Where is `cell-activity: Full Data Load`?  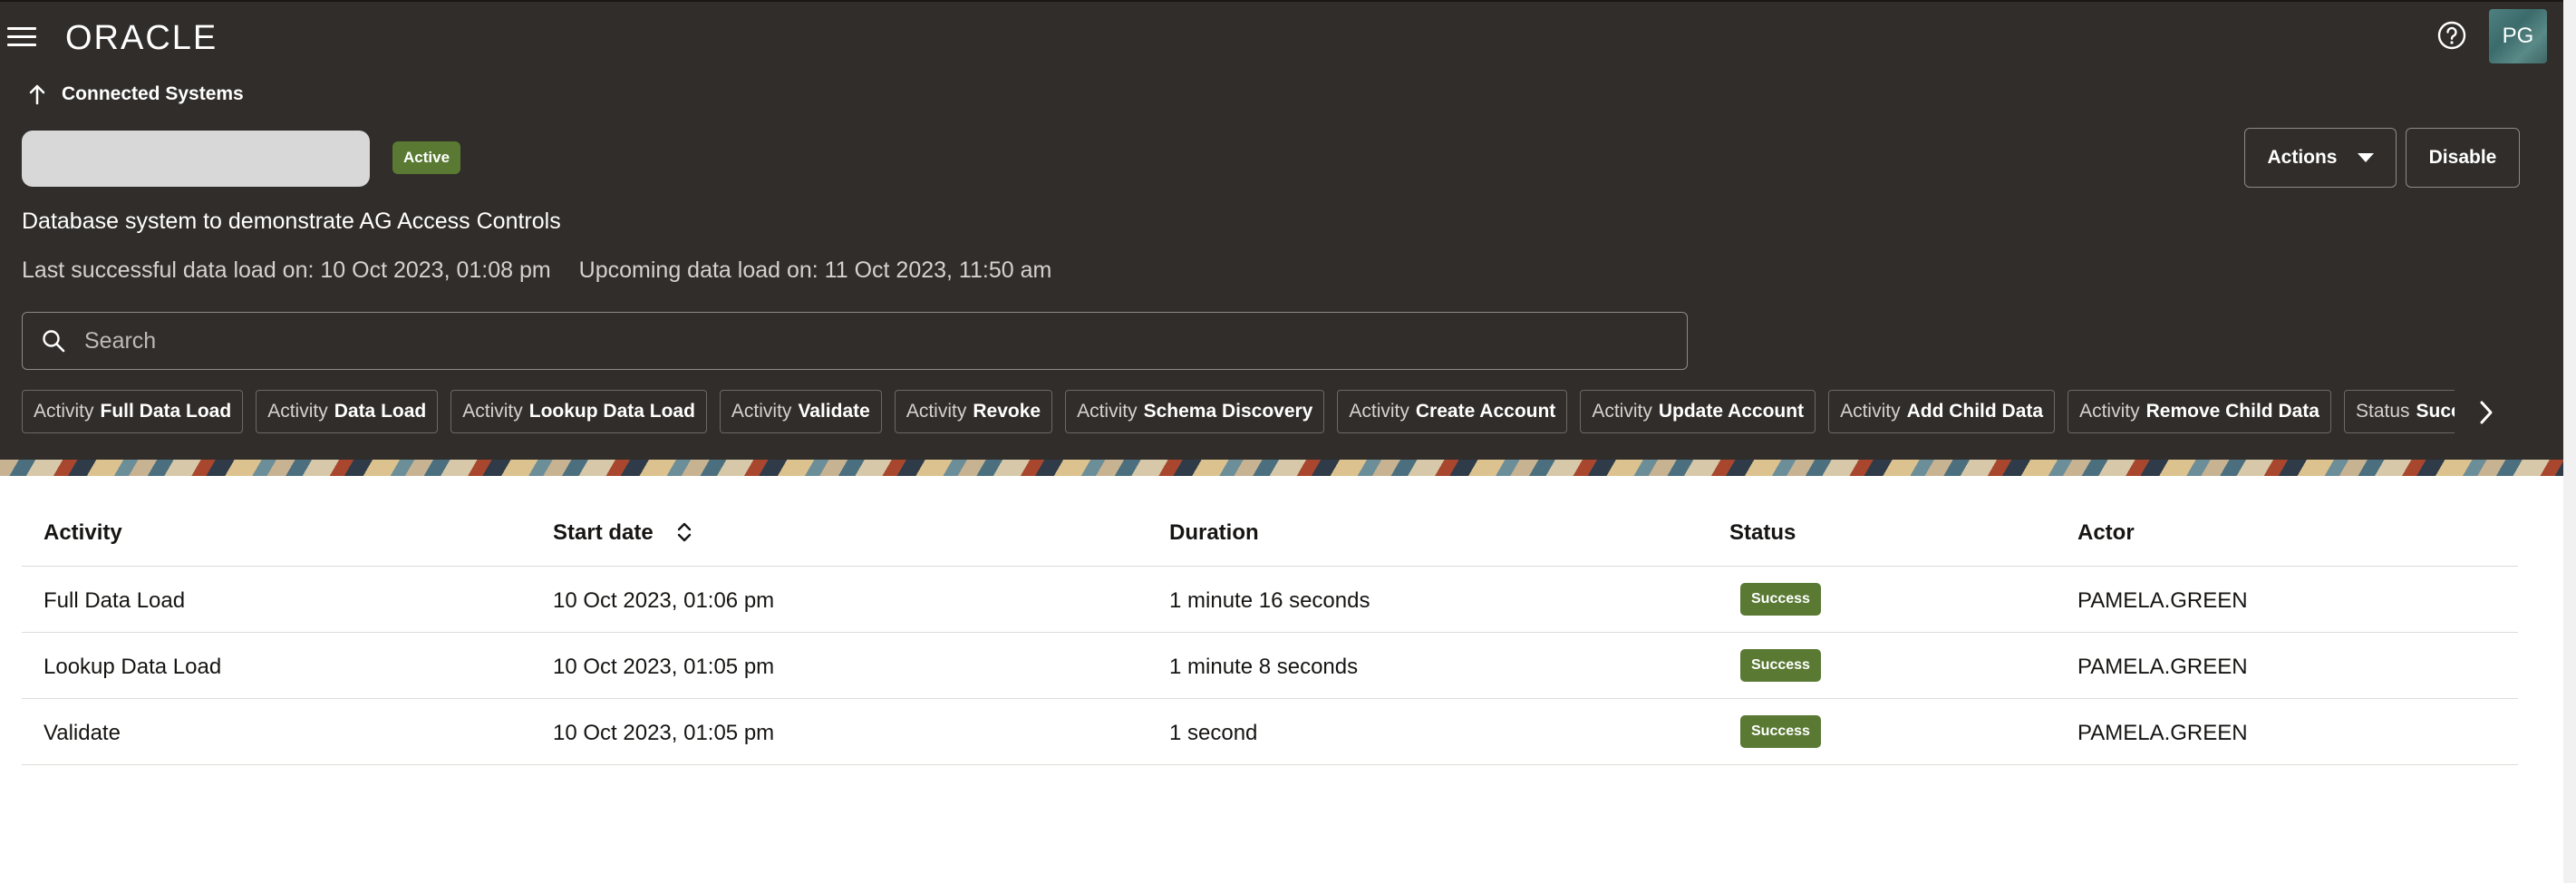 cell-activity: Full Data Load is located at coordinates (115, 600).